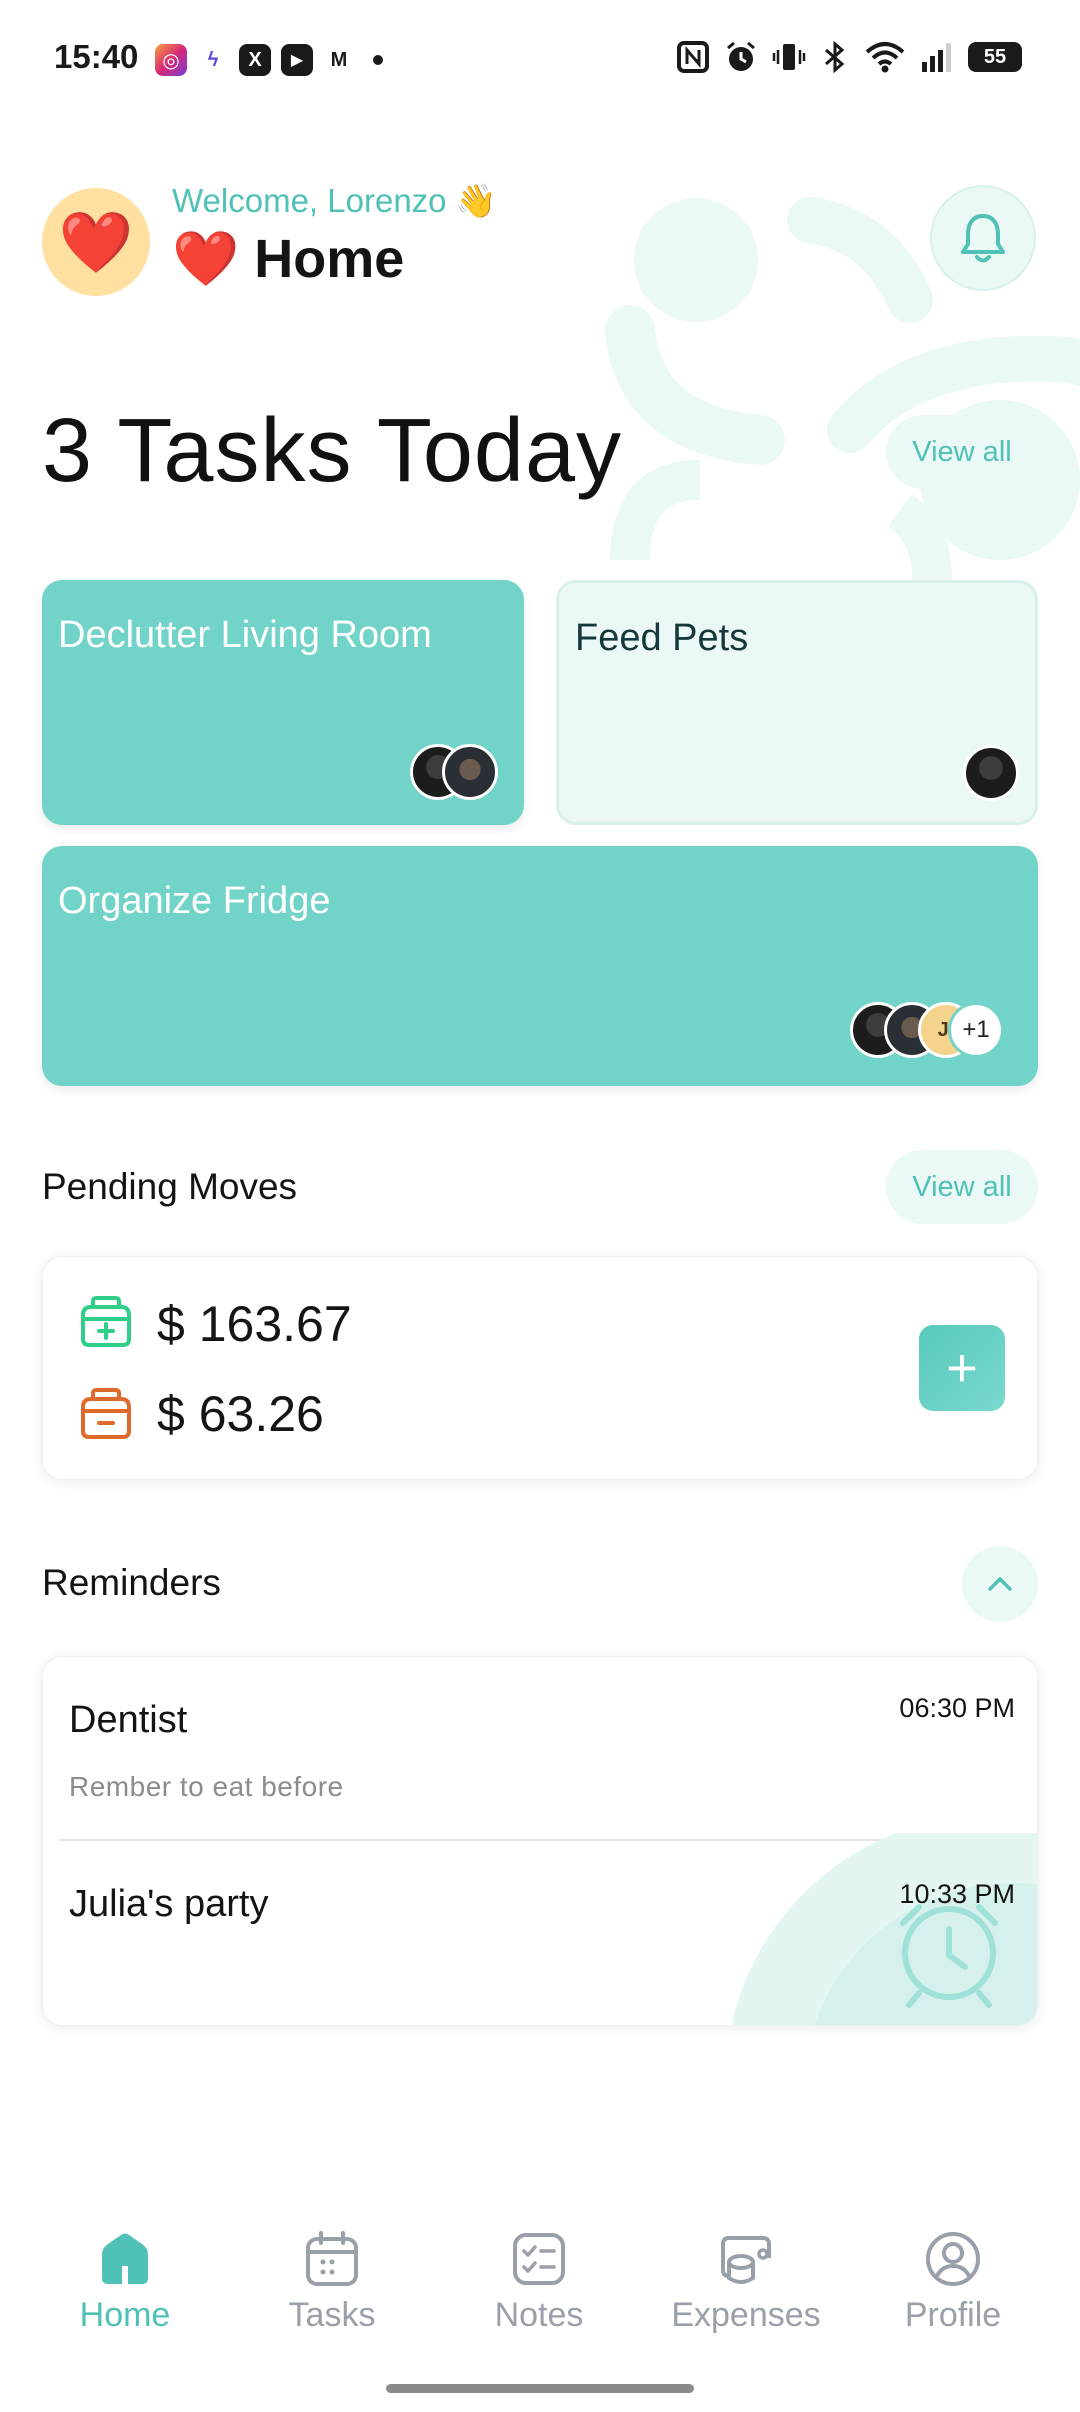 Image resolution: width=1080 pixels, height=2412 pixels. I want to click on nfc-icon, so click(693, 57).